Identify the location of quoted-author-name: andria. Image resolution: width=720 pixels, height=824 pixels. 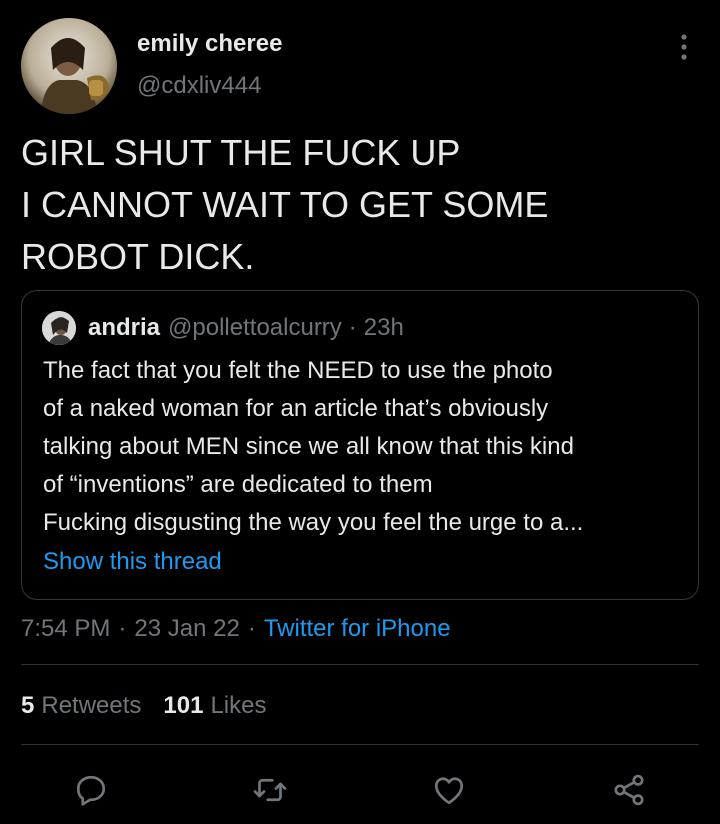
(124, 327).